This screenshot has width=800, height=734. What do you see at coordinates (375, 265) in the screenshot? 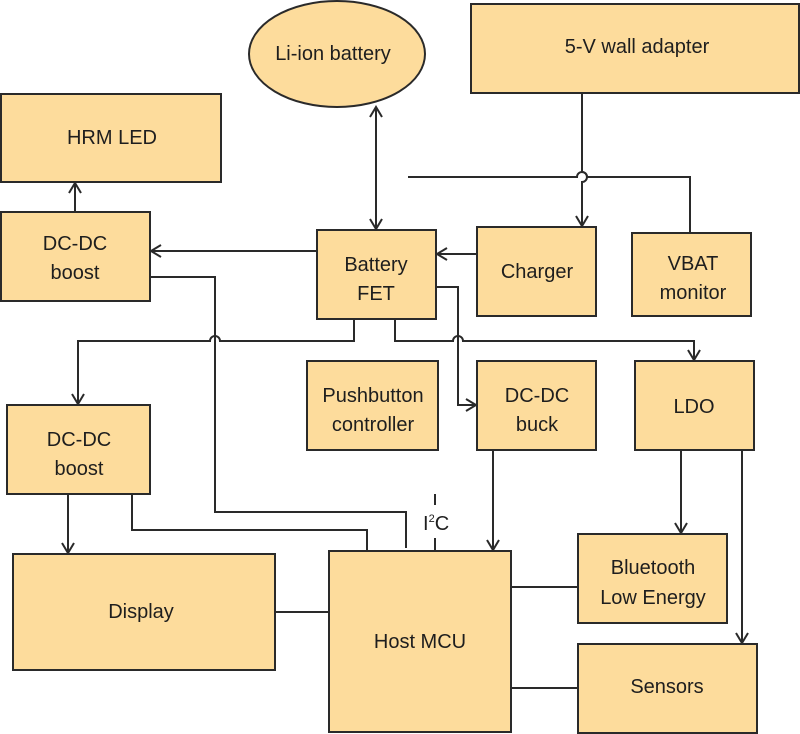
I see `block-label: Battery` at bounding box center [375, 265].